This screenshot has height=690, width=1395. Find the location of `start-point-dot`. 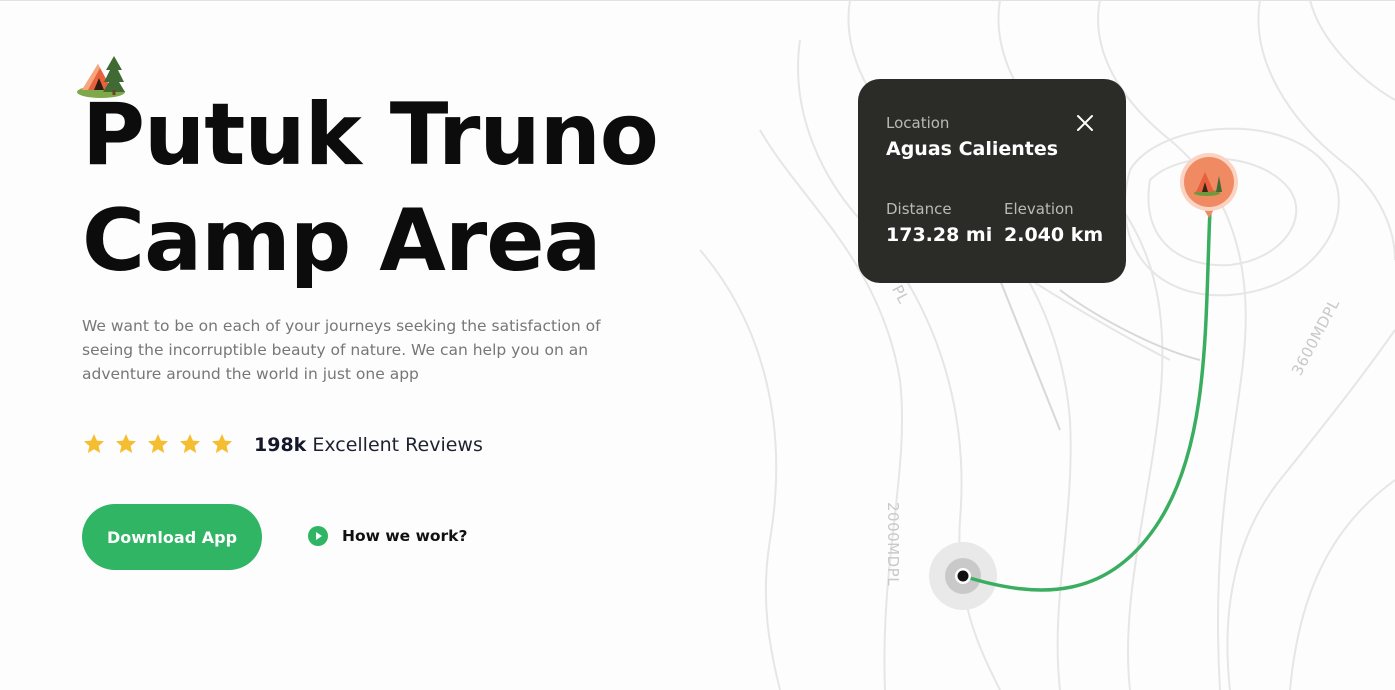

start-point-dot is located at coordinates (963, 576).